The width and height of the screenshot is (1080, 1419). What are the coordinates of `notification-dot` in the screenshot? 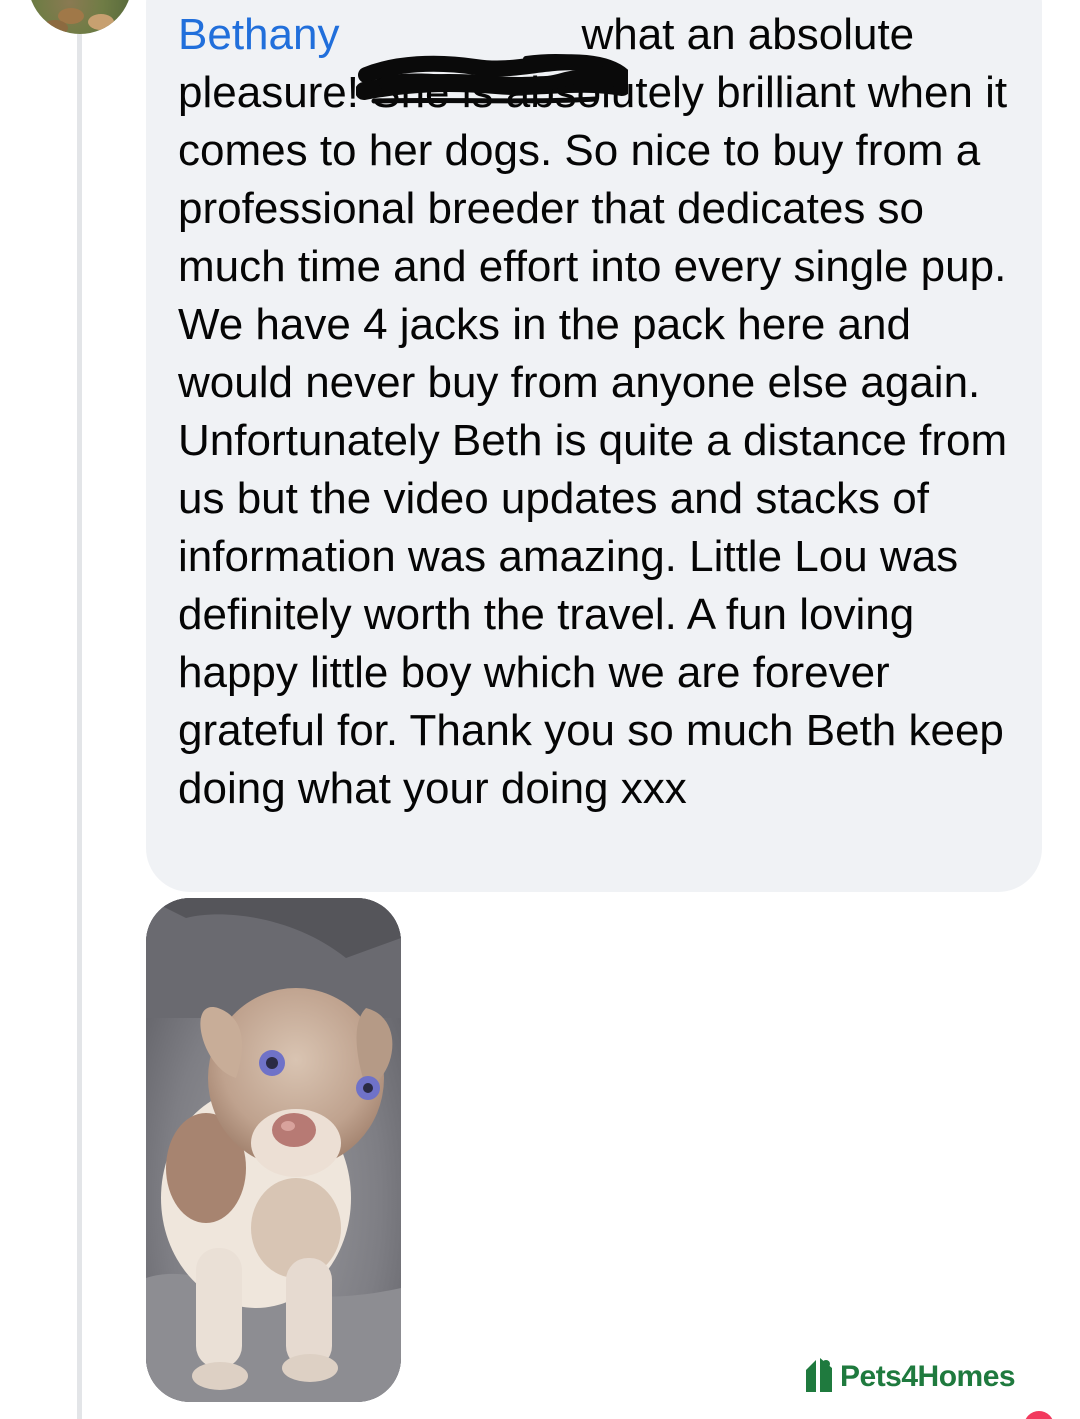 It's located at (1039, 1415).